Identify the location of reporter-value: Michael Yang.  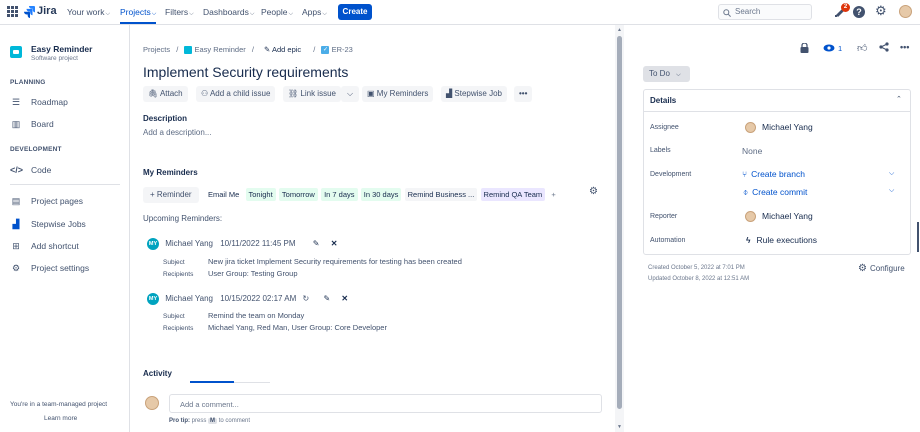
(779, 217).